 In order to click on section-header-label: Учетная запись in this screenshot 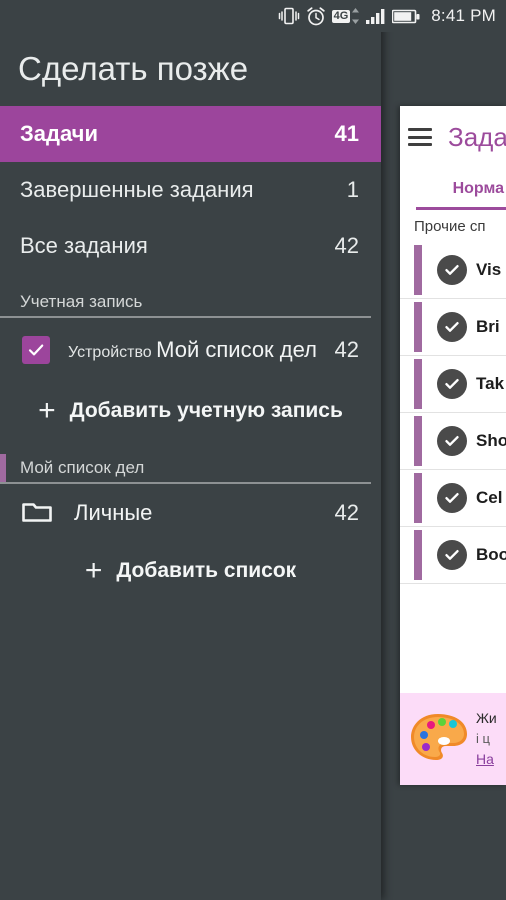, I will do `click(81, 301)`.